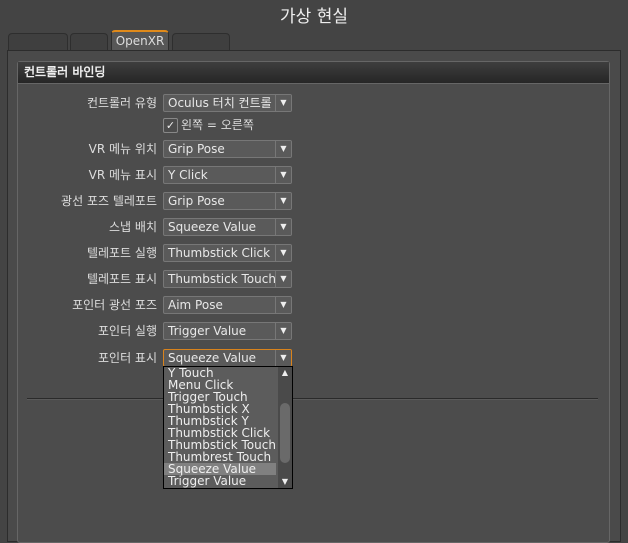 The height and width of the screenshot is (543, 628). I want to click on selected-value: Aim Pose, so click(195, 305).